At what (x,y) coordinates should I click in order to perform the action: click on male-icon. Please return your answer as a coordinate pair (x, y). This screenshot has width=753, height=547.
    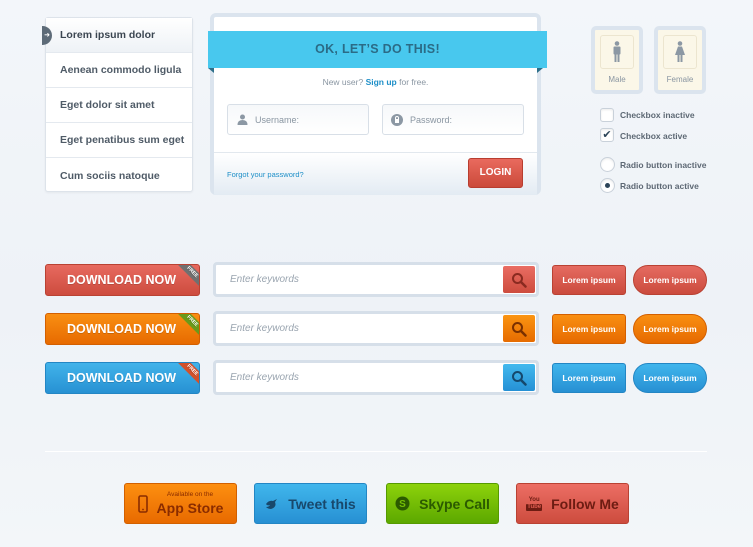
    Looking at the image, I should click on (617, 52).